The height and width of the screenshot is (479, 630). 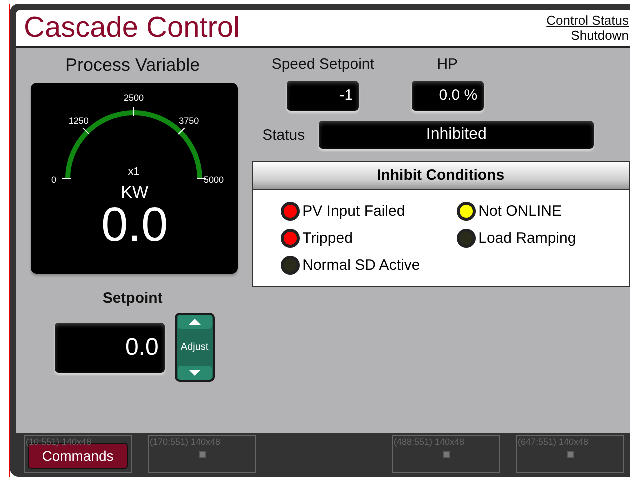 What do you see at coordinates (354, 211) in the screenshot?
I see `condition-label: PV Input Failed` at bounding box center [354, 211].